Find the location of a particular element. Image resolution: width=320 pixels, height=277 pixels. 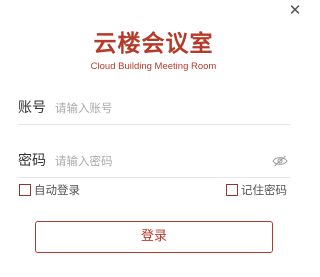

remember-password-label: 记住密码 is located at coordinates (264, 190).